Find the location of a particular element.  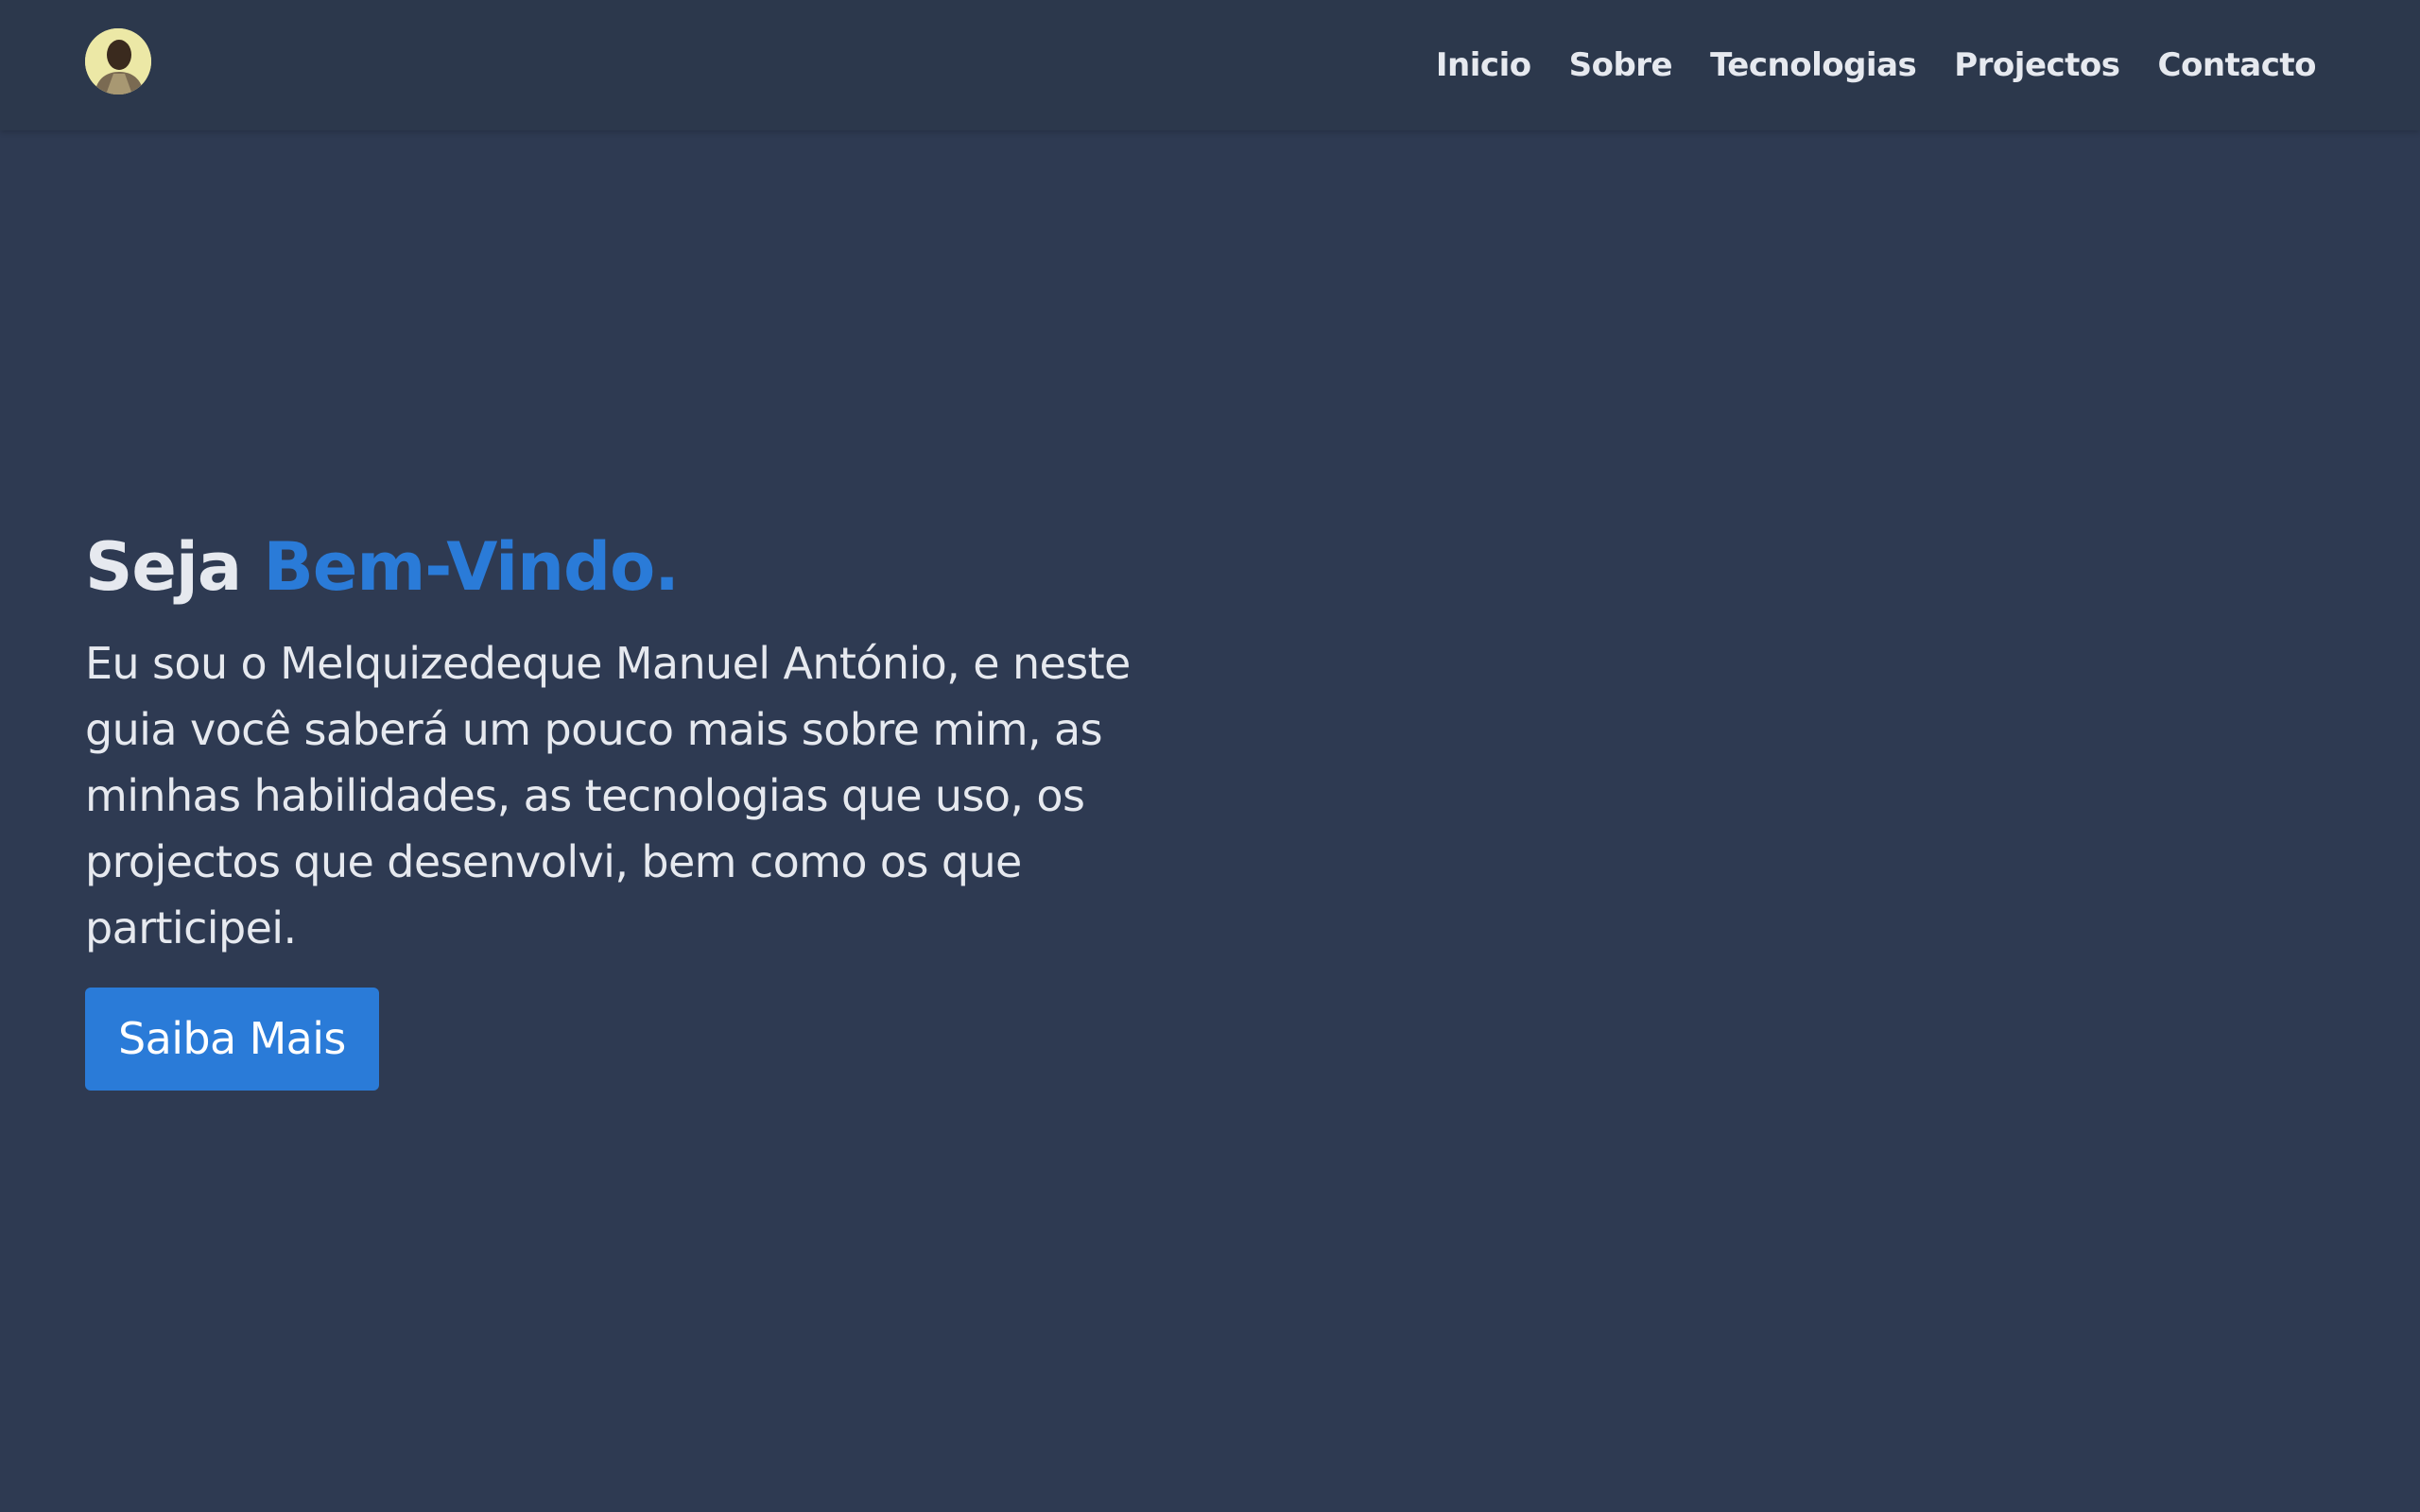

hero-title: Seja Bem-Vindo. is located at coordinates (652, 567).